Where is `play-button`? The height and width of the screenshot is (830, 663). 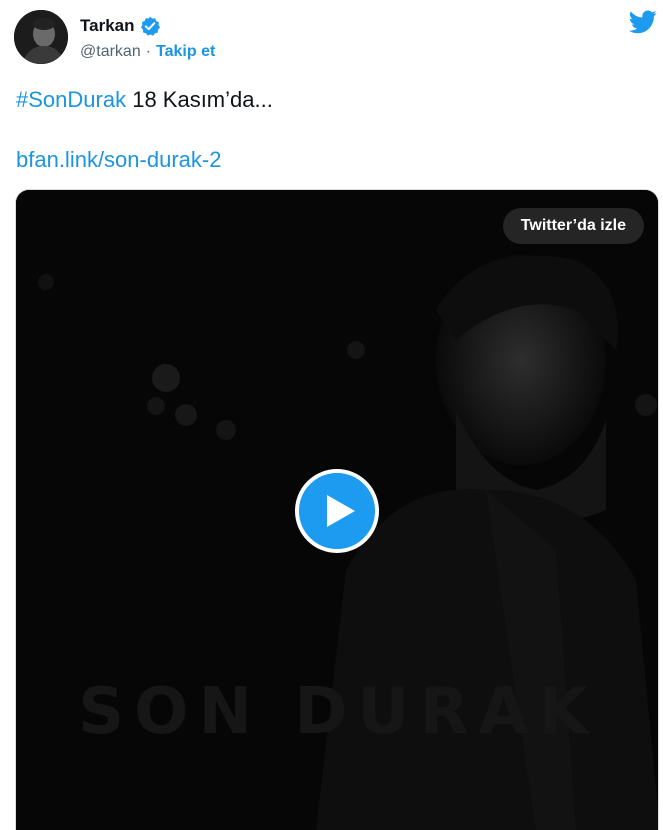 play-button is located at coordinates (337, 511).